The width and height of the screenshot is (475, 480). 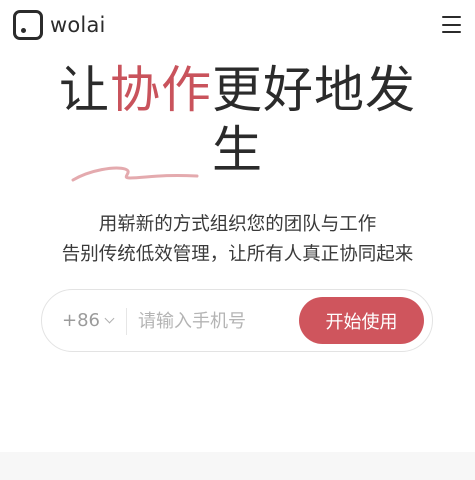 I want to click on subtitle-line-1: 用崭新的方式组织您的团队与工作, so click(x=237, y=224).